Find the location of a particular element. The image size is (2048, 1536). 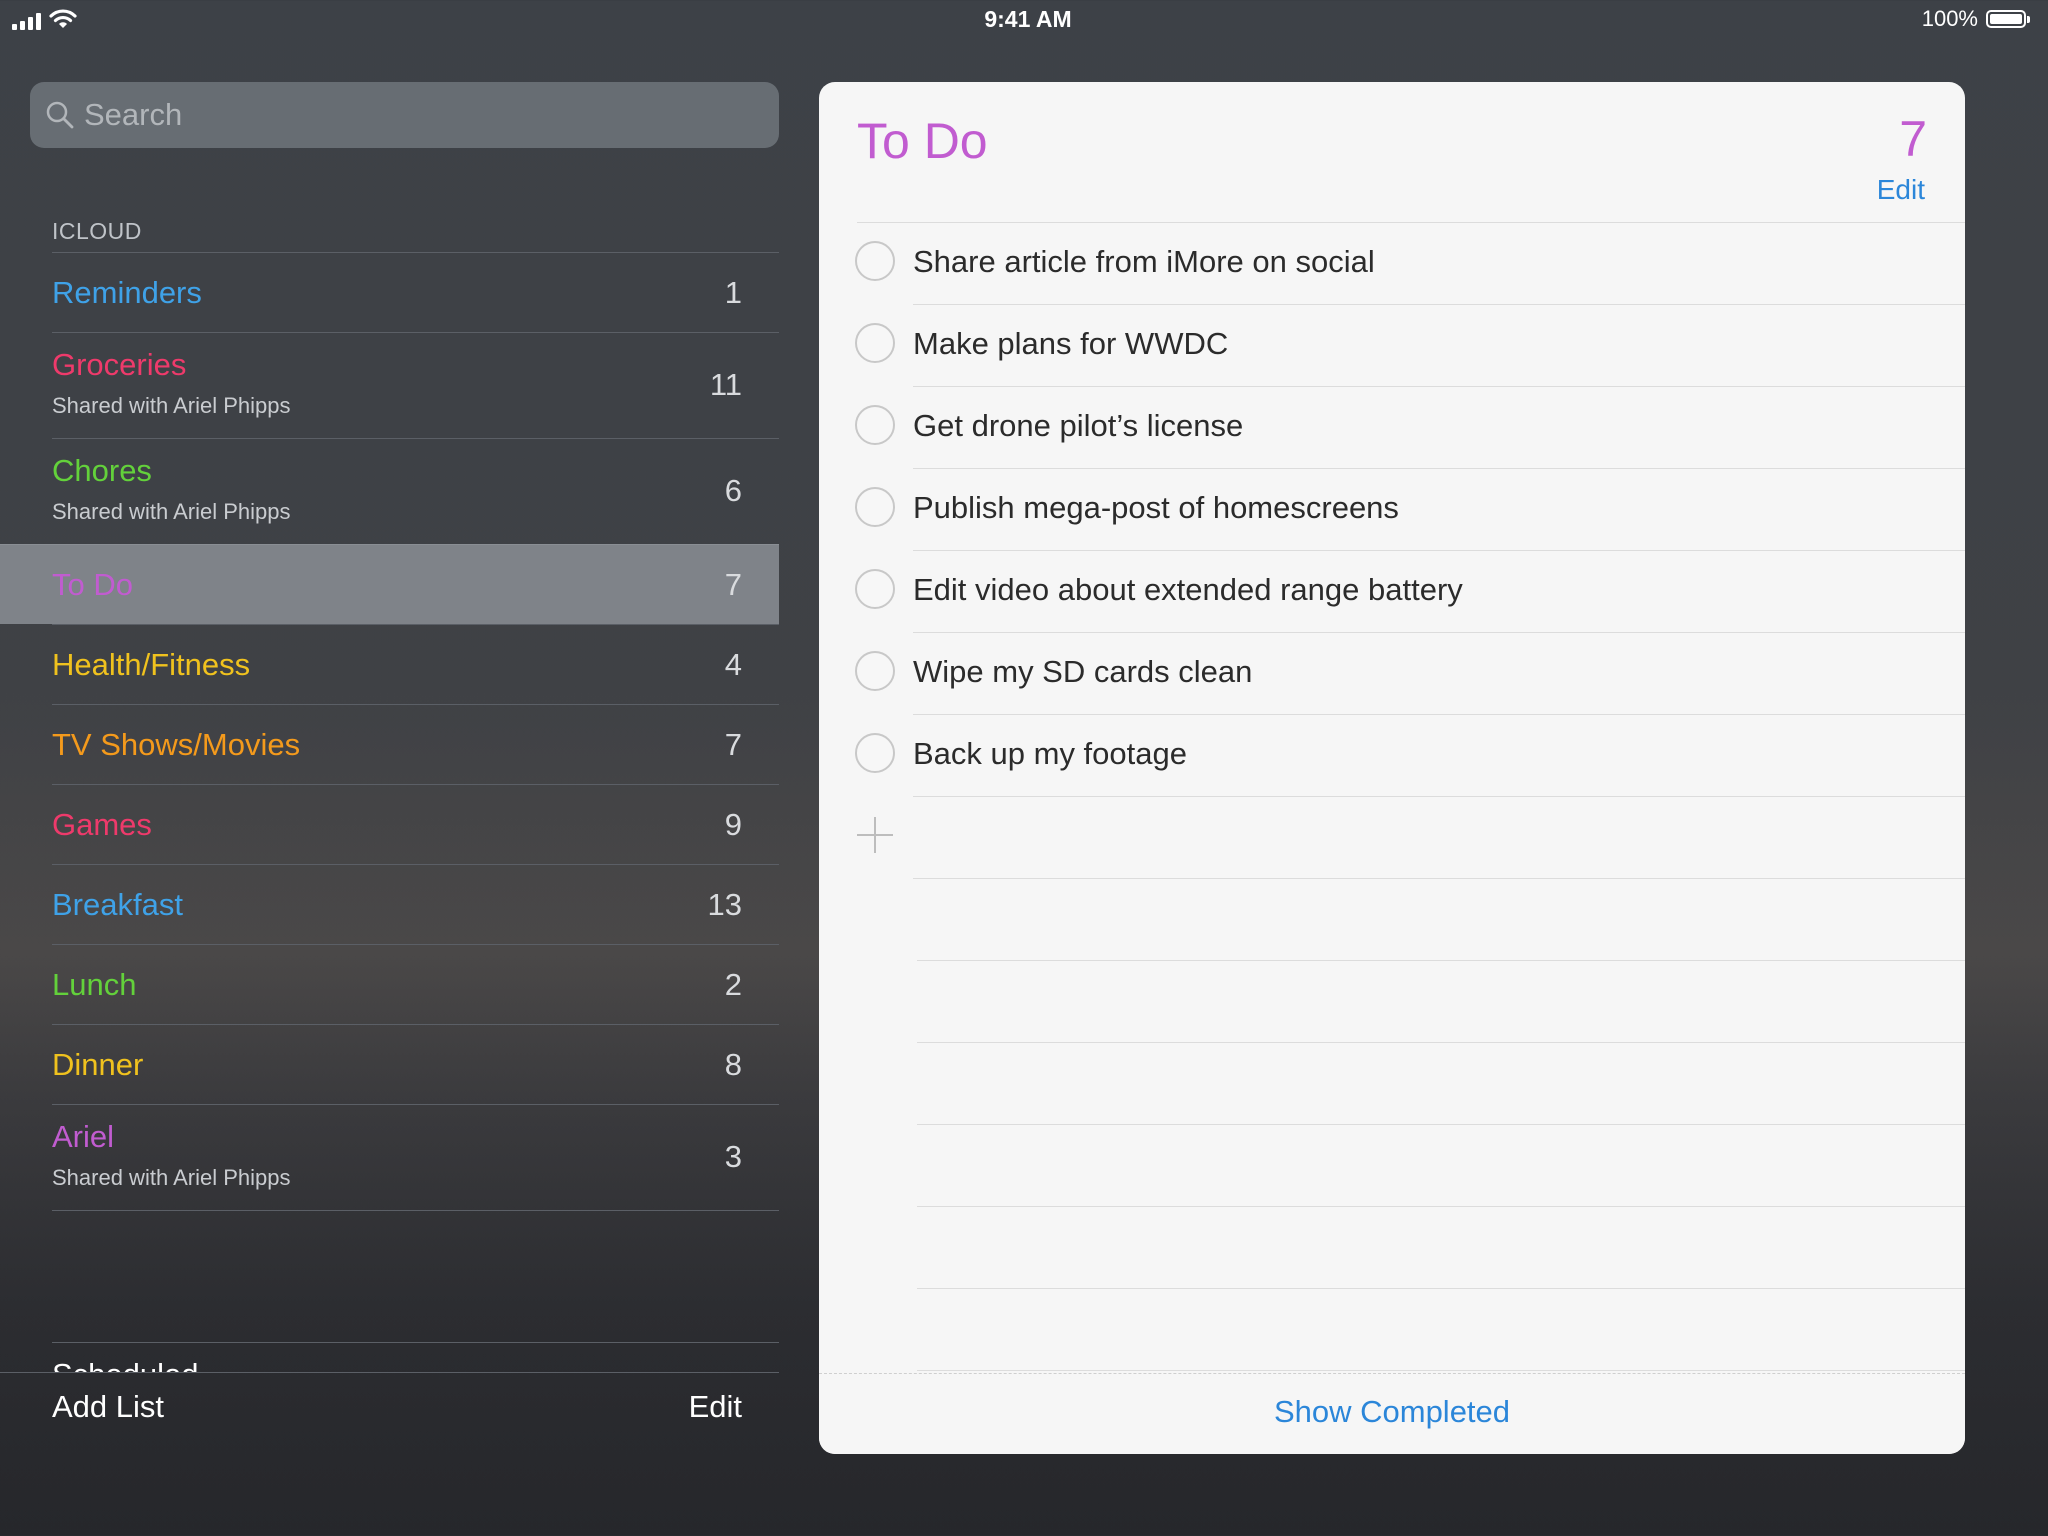

show-completed-button: Show Completed is located at coordinates (1392, 1412).